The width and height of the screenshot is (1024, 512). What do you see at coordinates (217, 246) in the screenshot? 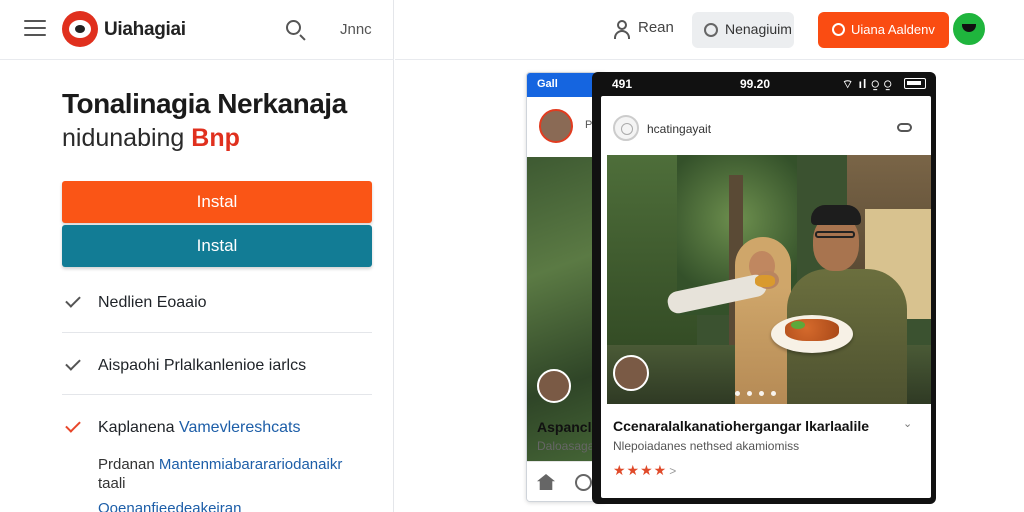
I see `install-button-secondary: Instal` at bounding box center [217, 246].